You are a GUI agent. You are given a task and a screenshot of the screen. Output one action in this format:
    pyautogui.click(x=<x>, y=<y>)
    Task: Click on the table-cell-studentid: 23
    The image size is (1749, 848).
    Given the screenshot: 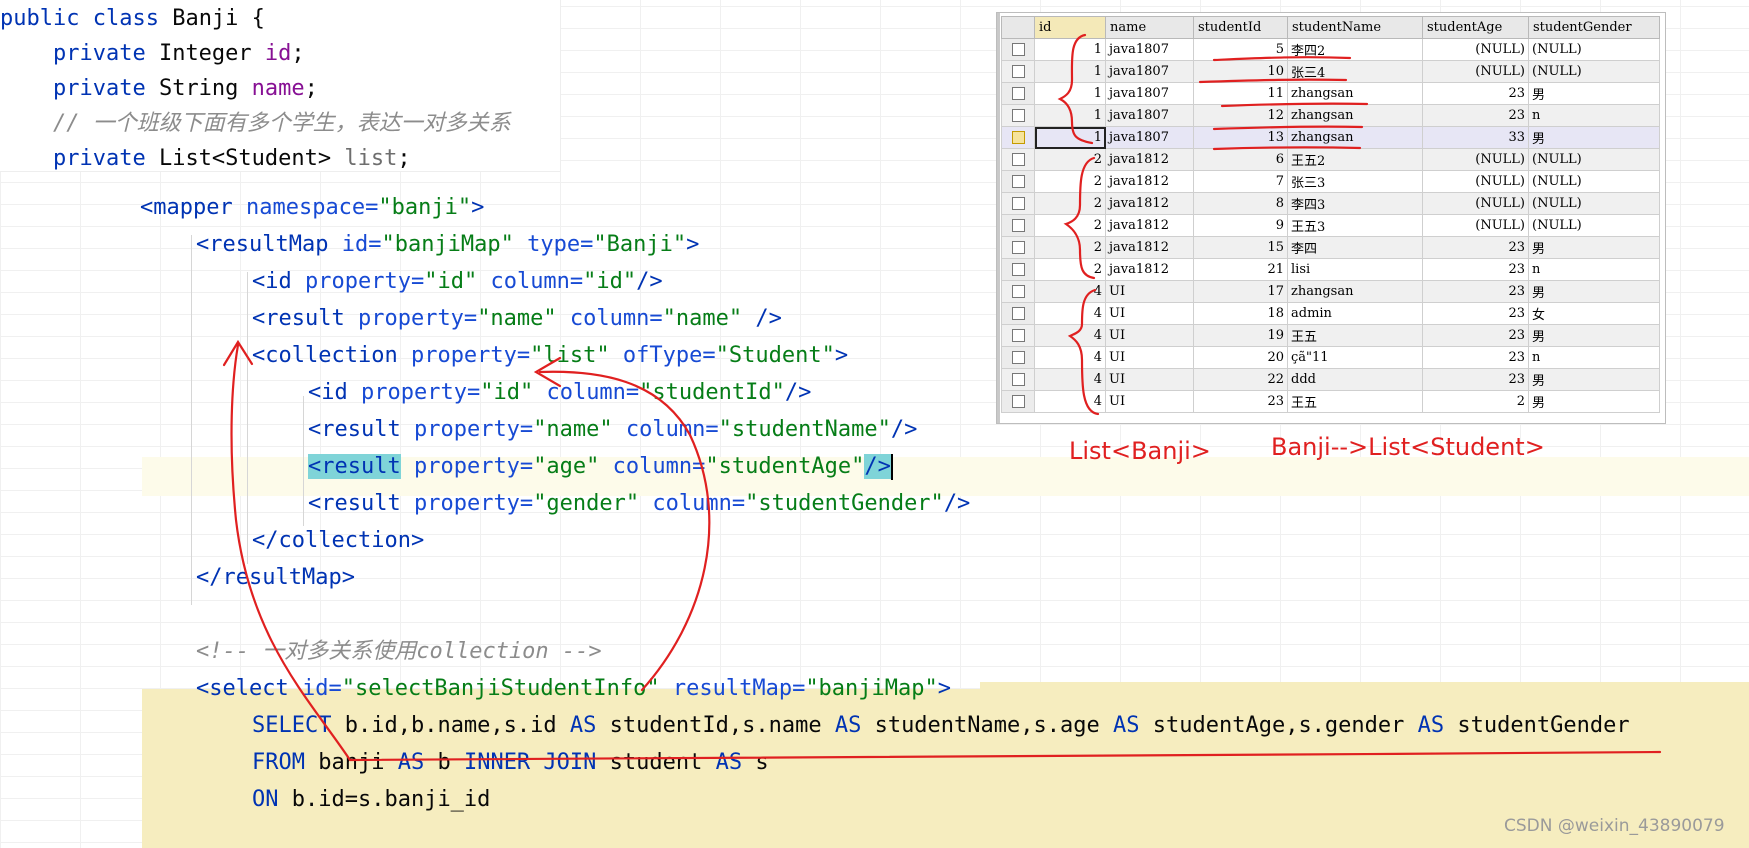 What is the action you would take?
    pyautogui.click(x=1240, y=401)
    